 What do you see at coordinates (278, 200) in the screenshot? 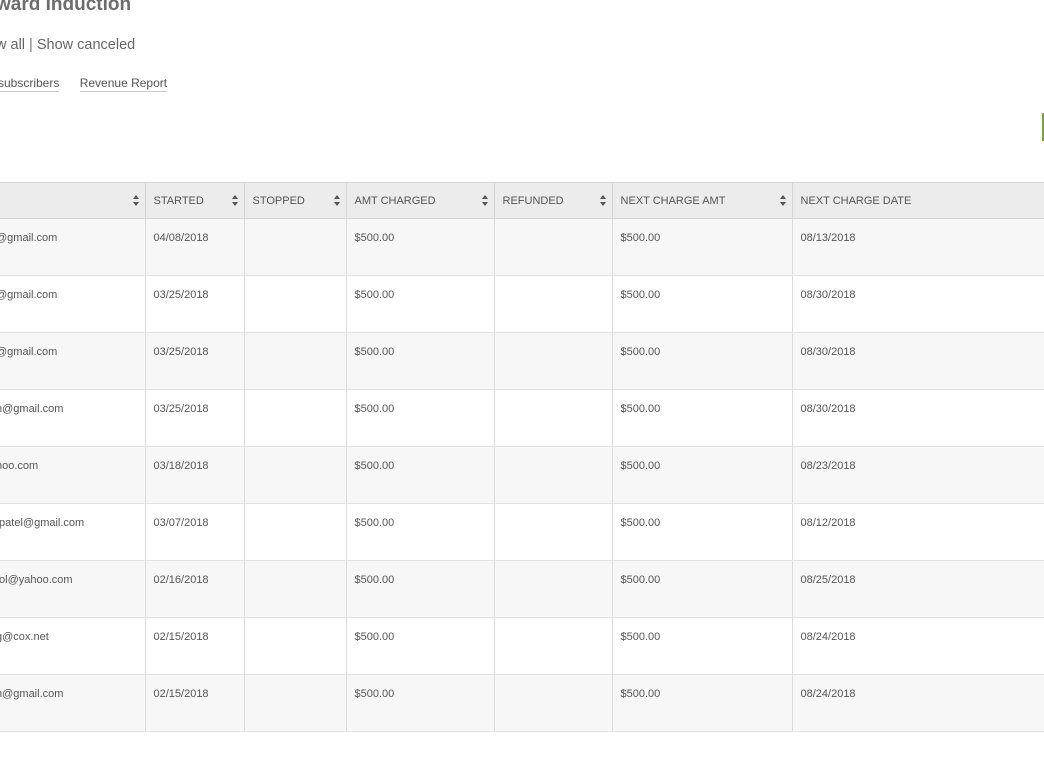
I see `column-header-label: STOPPED` at bounding box center [278, 200].